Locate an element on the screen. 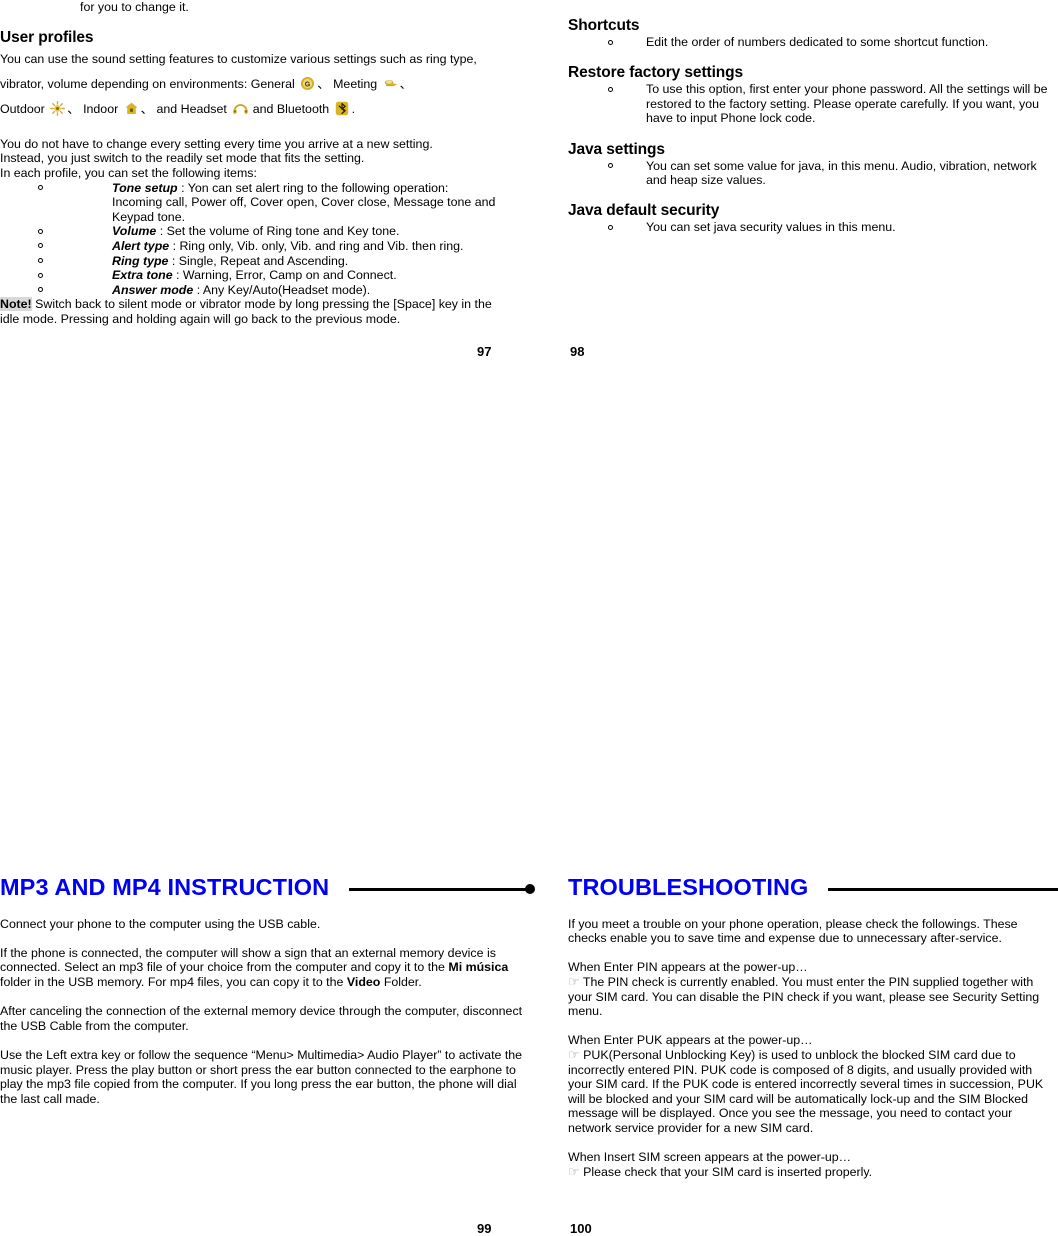 The width and height of the screenshot is (1058, 1236). list-item-text: : Warning, Error, Camp on and Connect. is located at coordinates (284, 275).